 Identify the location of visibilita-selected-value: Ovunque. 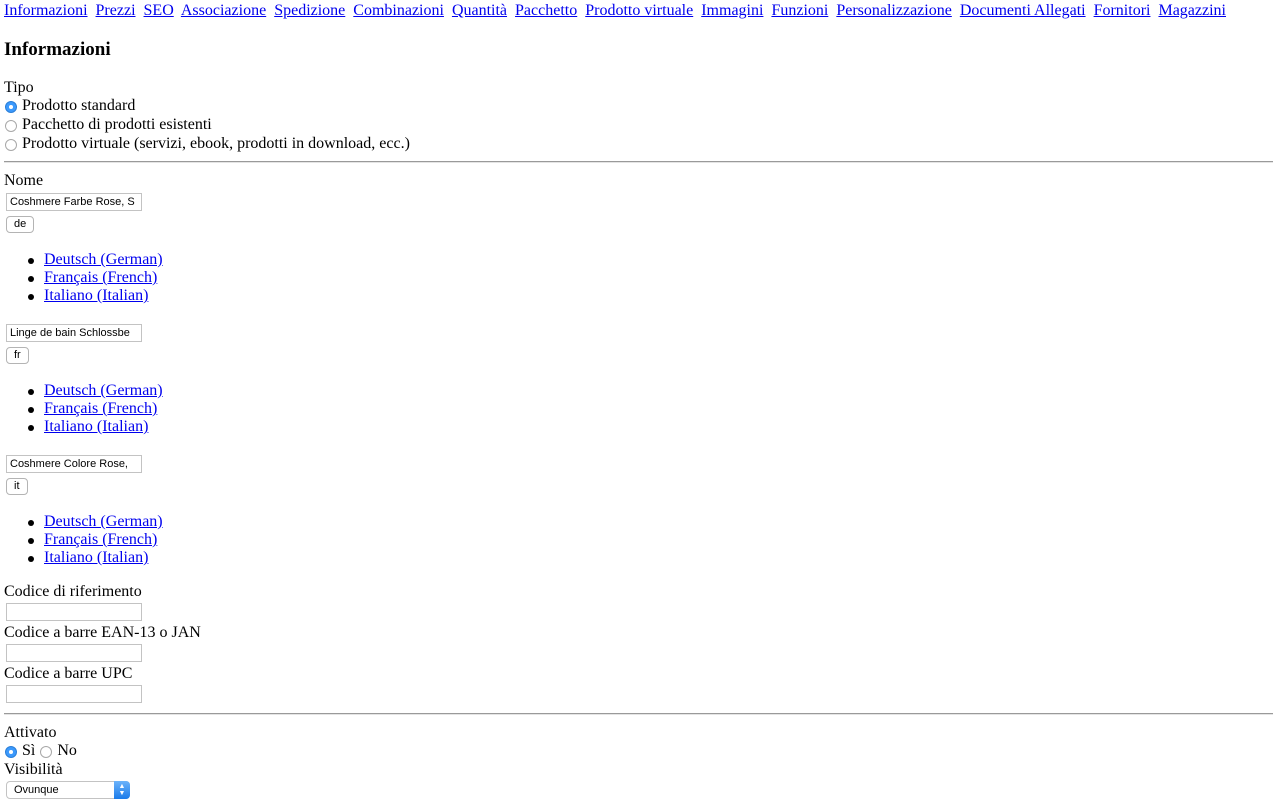
(36, 790).